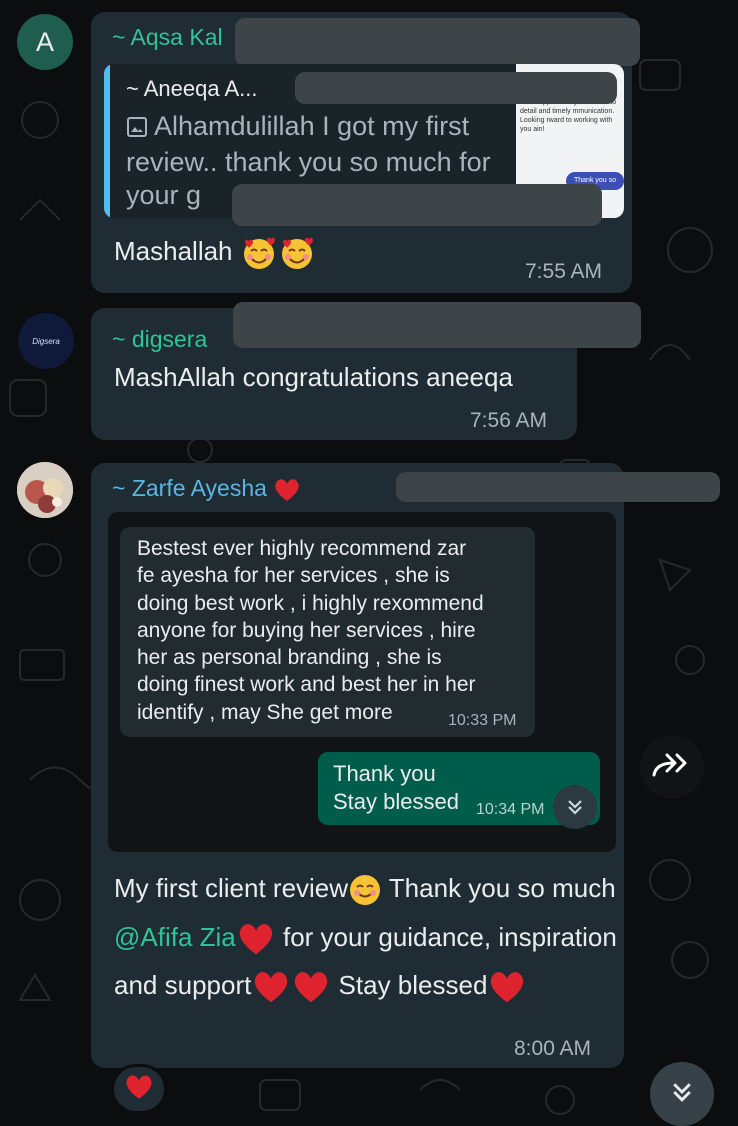 Image resolution: width=738 pixels, height=1126 pixels. I want to click on avatar-digsera: Digsera, so click(46, 341).